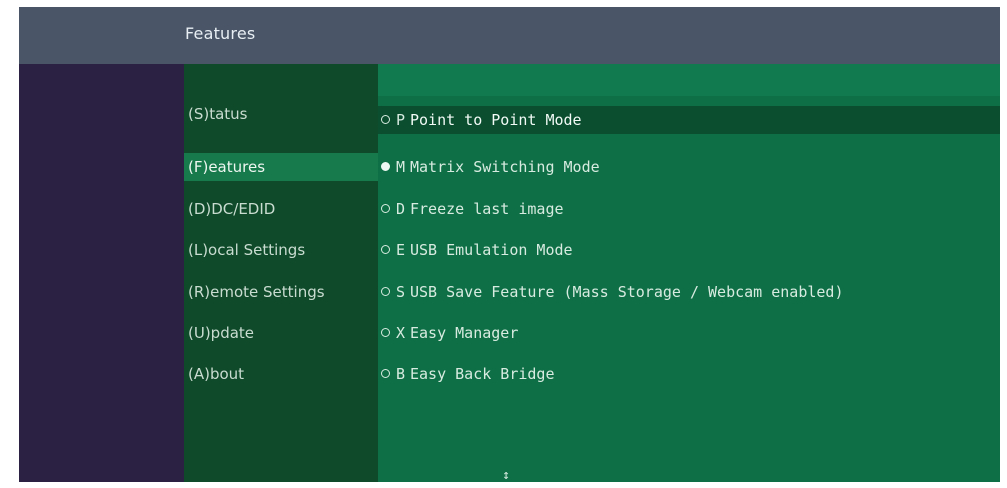  Describe the element at coordinates (401, 250) in the screenshot. I see `option-hotkey: E` at that location.